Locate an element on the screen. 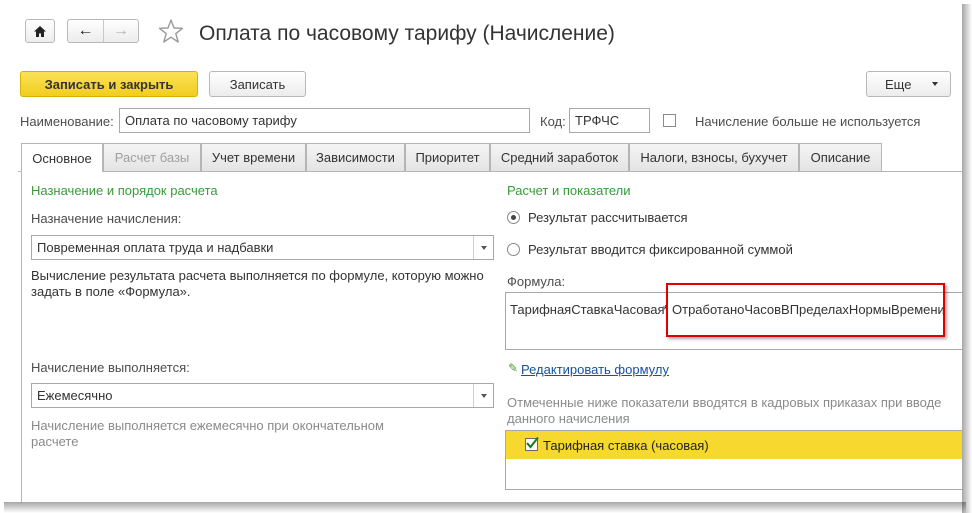  code-label: Код: is located at coordinates (553, 121).